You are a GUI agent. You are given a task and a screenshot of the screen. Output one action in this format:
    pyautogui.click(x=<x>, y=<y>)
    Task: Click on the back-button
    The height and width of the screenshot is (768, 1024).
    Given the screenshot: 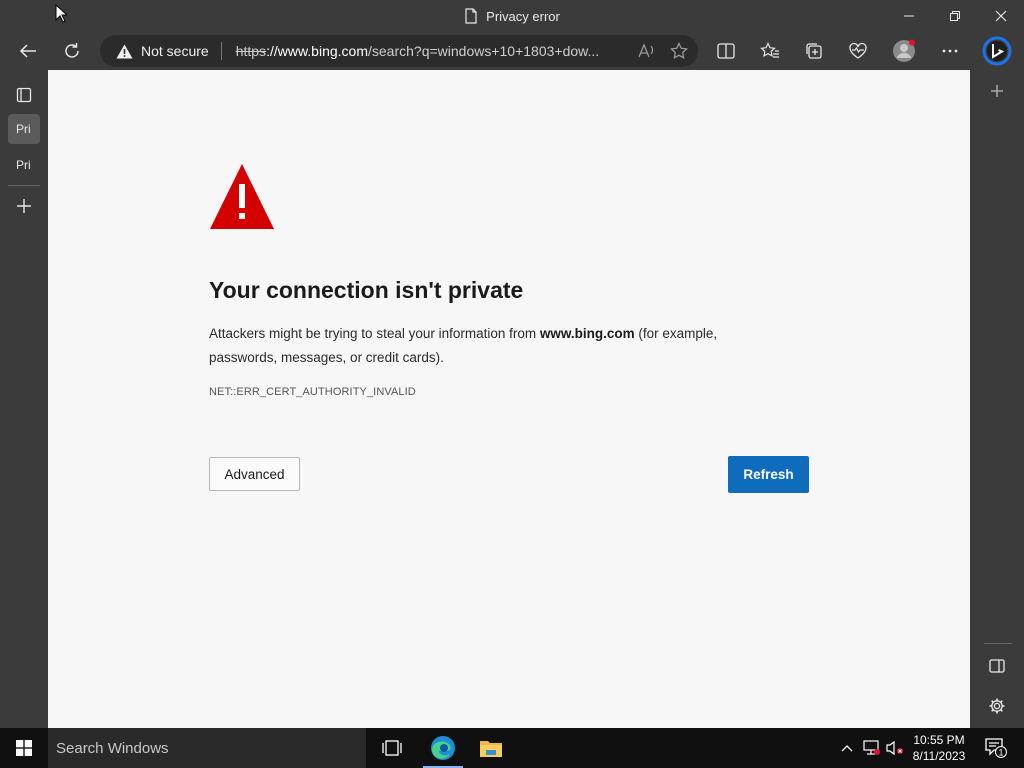 What is the action you would take?
    pyautogui.click(x=28, y=51)
    